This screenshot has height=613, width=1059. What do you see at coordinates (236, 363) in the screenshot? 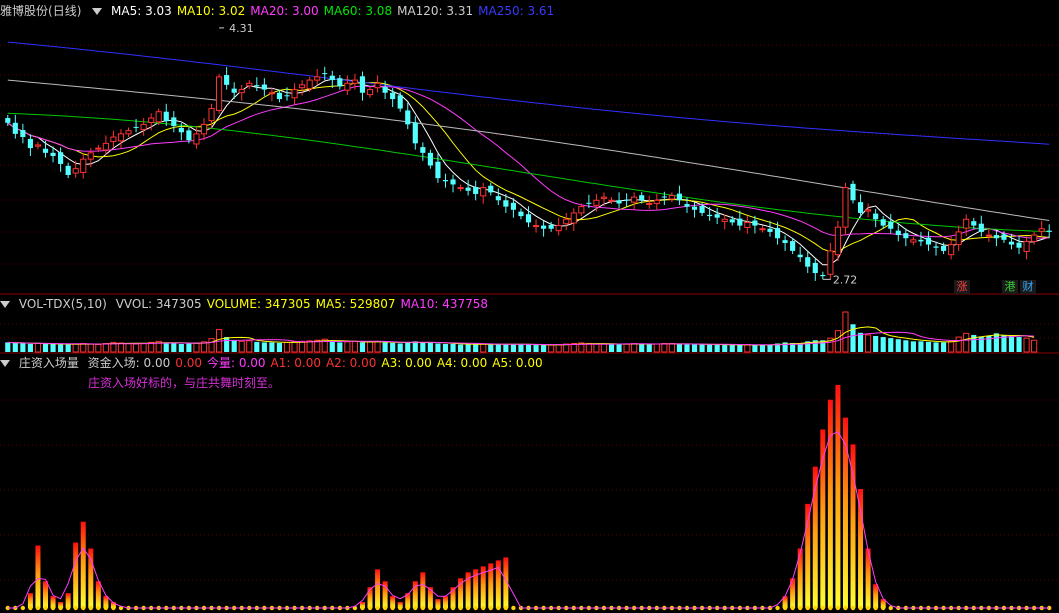
I see `zj-legend-2: 今量: 0.00` at bounding box center [236, 363].